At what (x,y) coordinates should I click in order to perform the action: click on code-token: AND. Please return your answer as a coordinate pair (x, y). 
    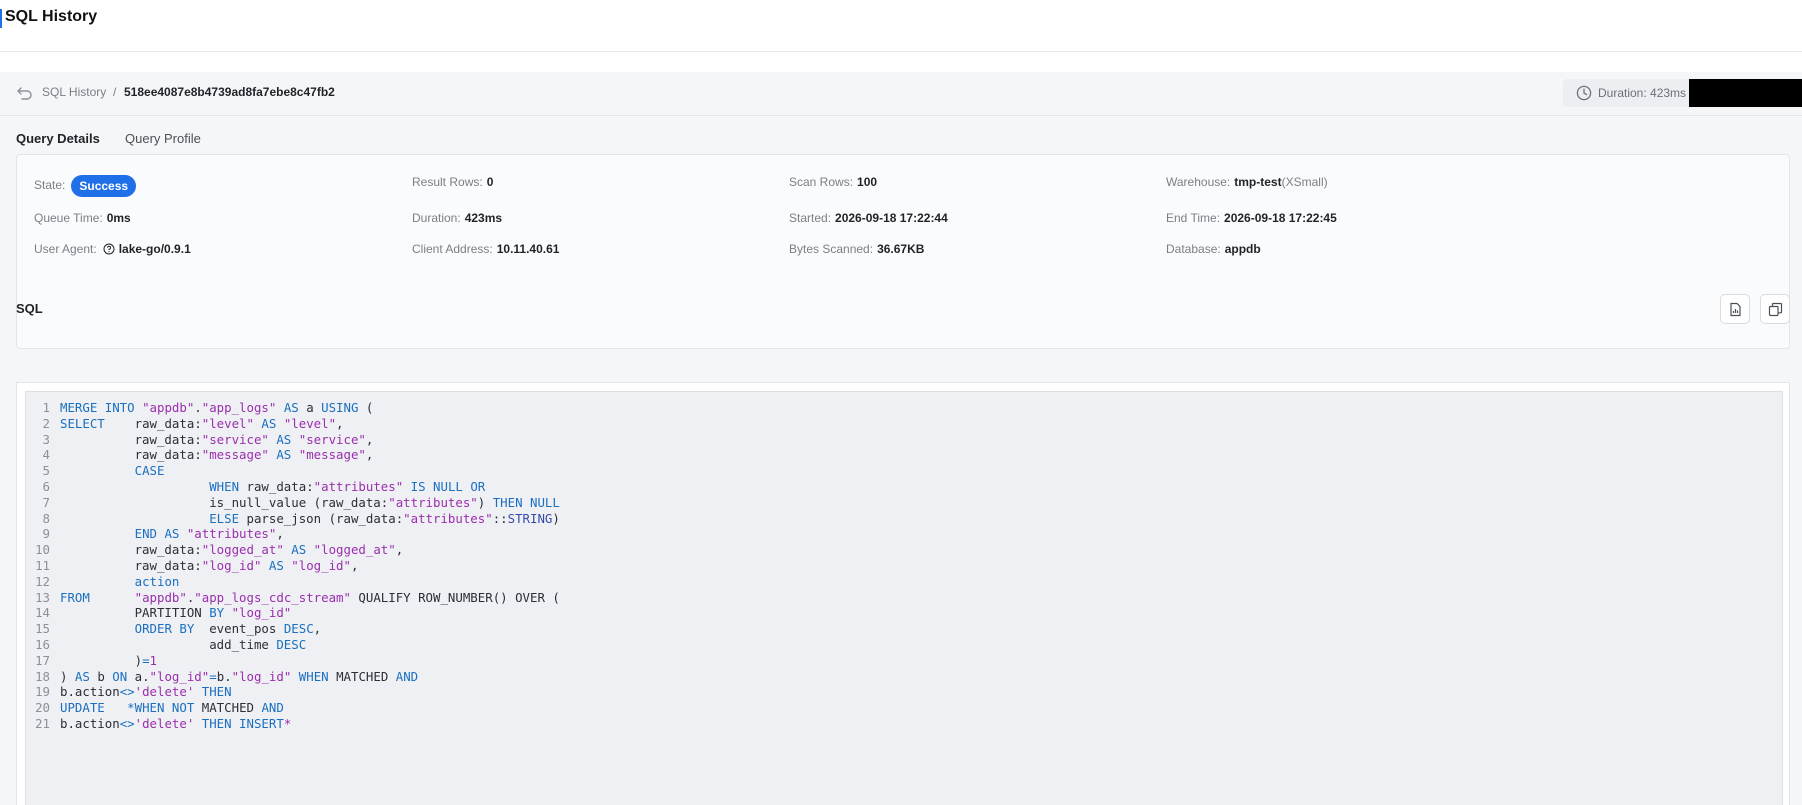
    Looking at the image, I should click on (407, 676).